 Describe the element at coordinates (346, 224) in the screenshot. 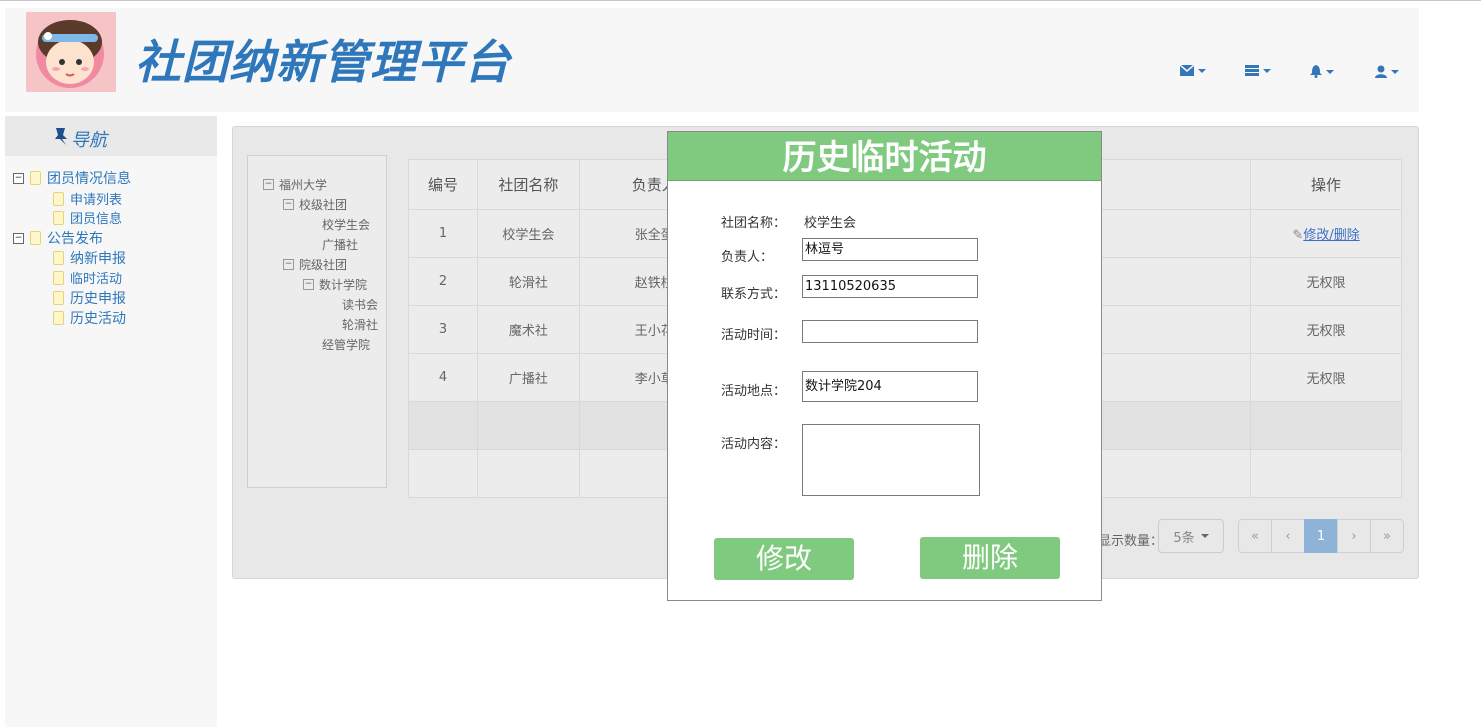

I see `org-node-club: 校学生会` at that location.